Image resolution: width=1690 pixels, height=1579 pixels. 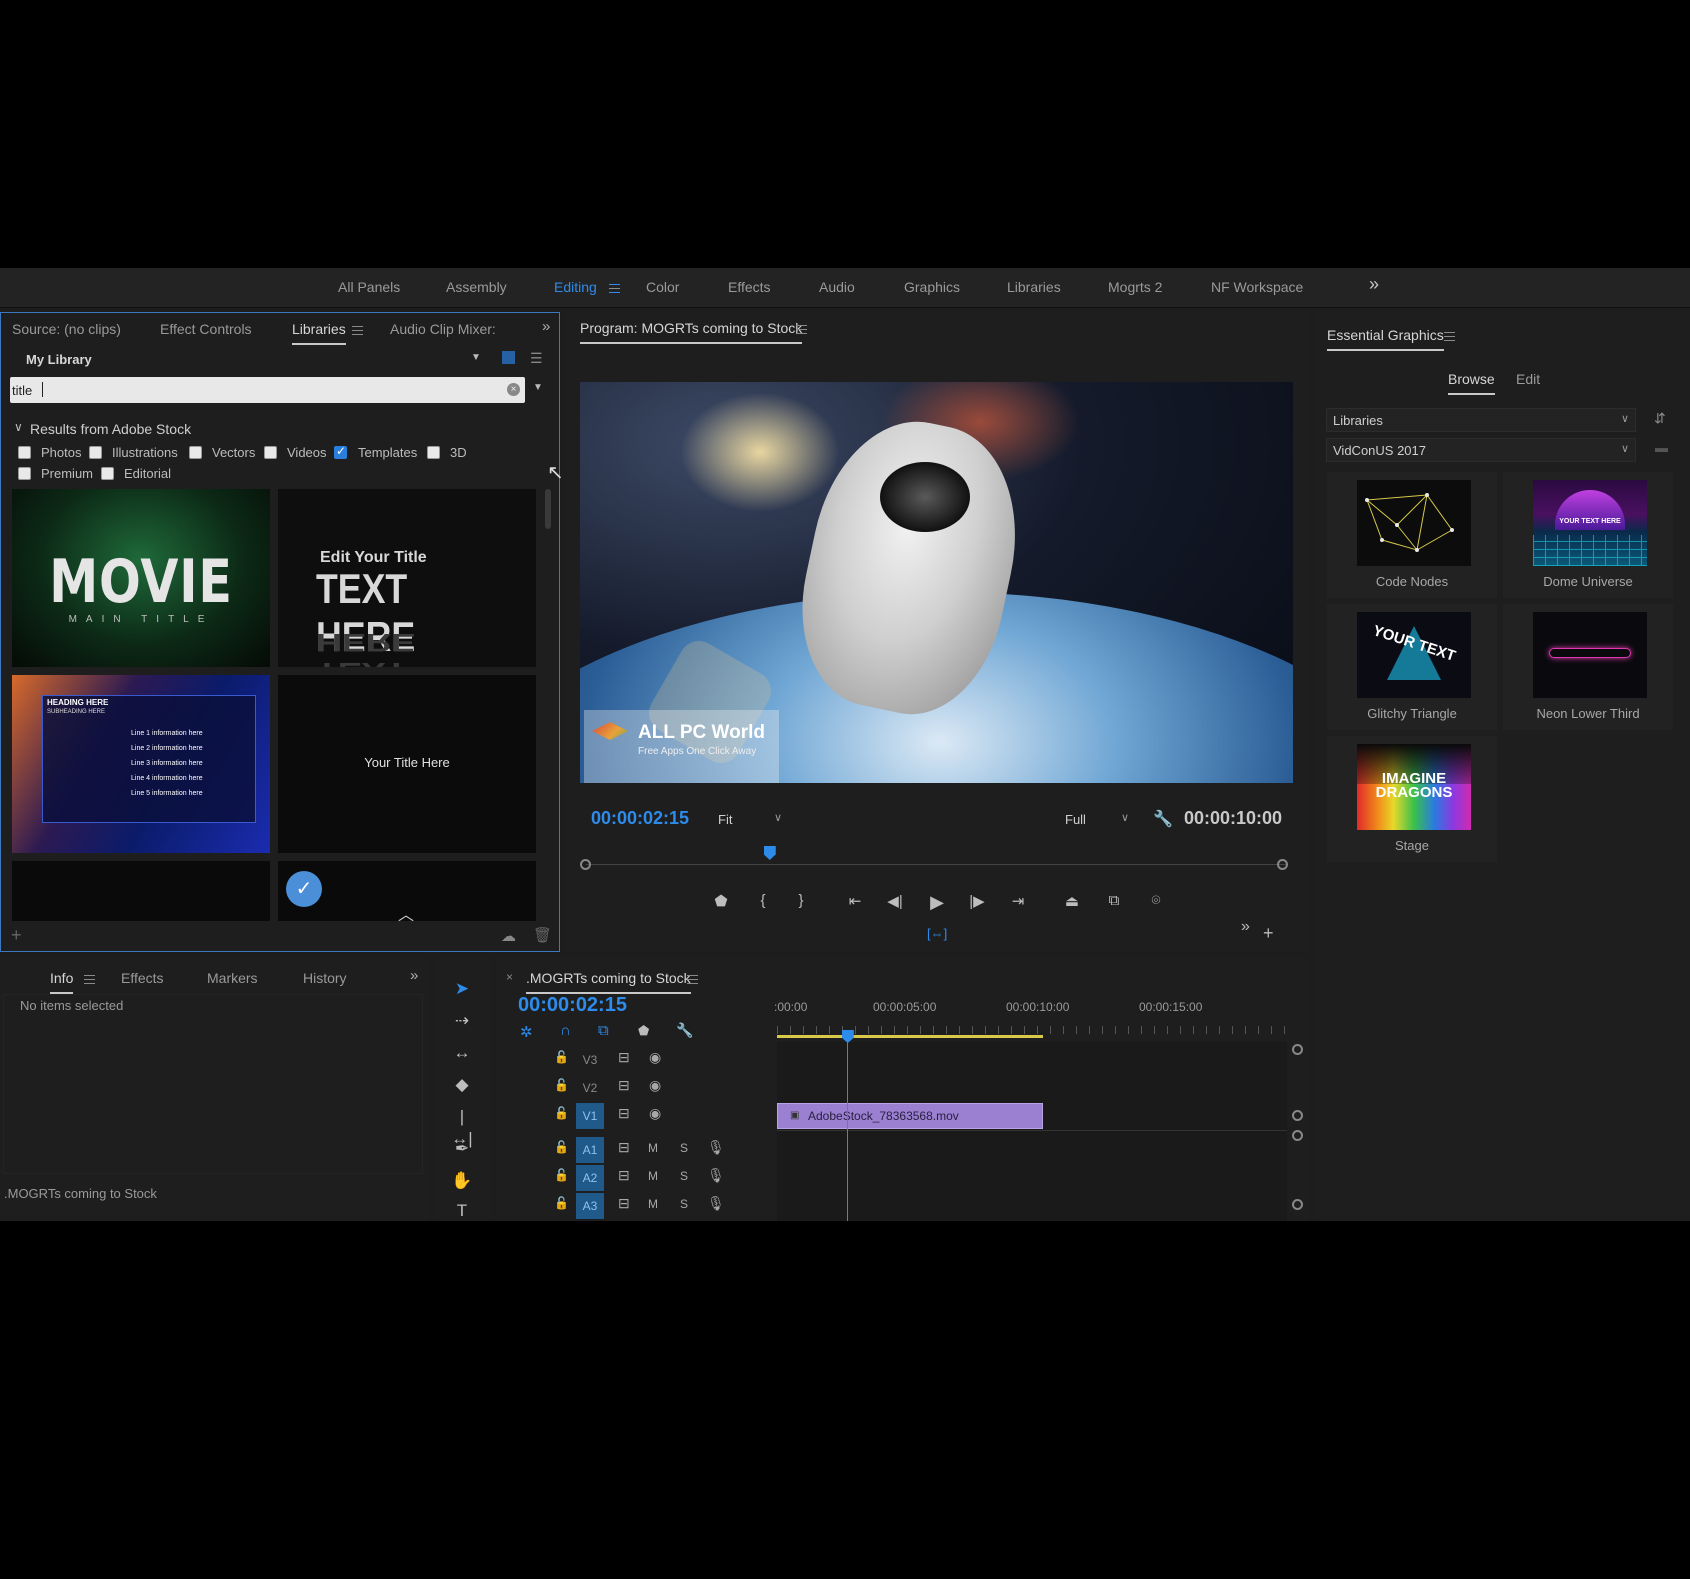 I want to click on workspace-libraries: Libraries, so click(x=1034, y=287).